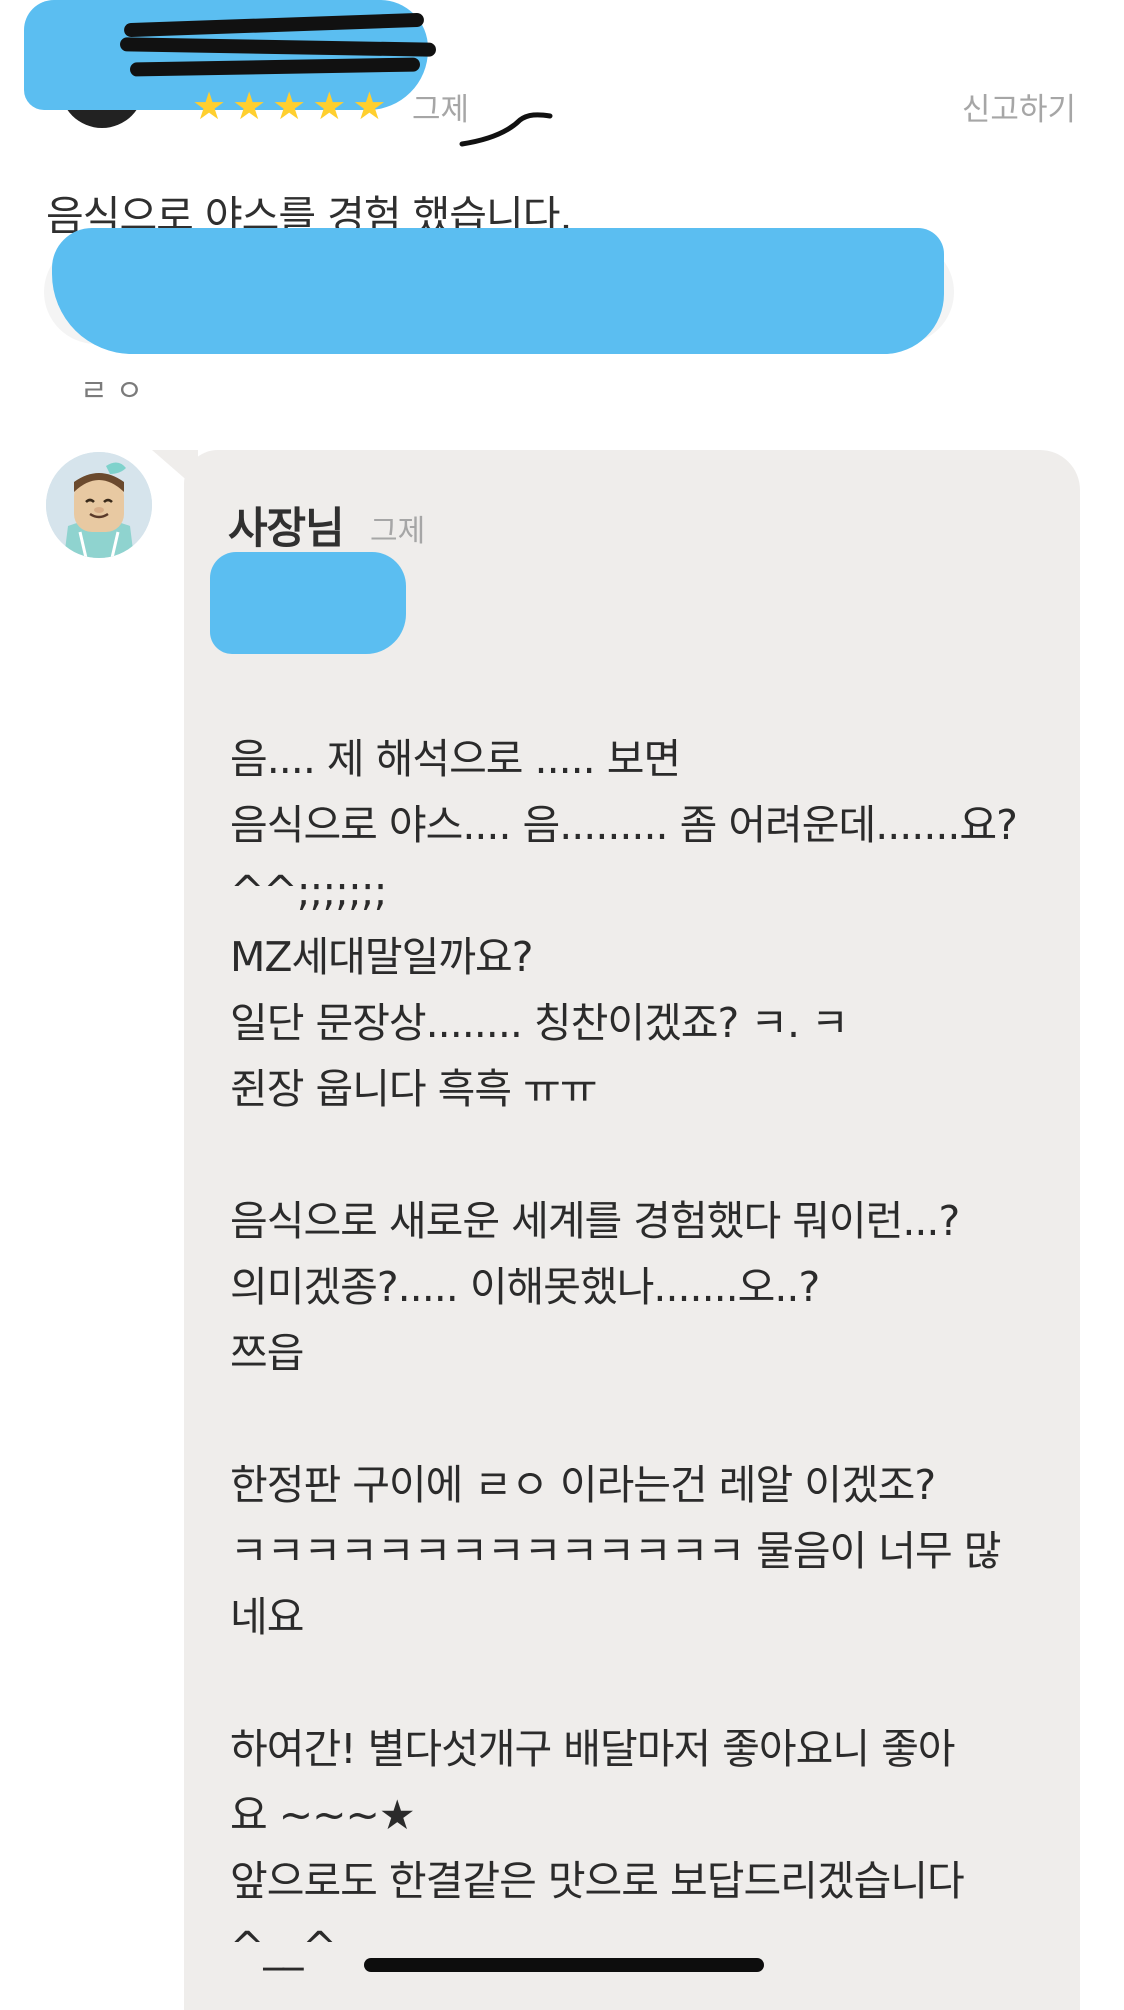 Image resolution: width=1124 pixels, height=2010 pixels. What do you see at coordinates (267, 1617) in the screenshot?
I see `reply-line: 네요` at bounding box center [267, 1617].